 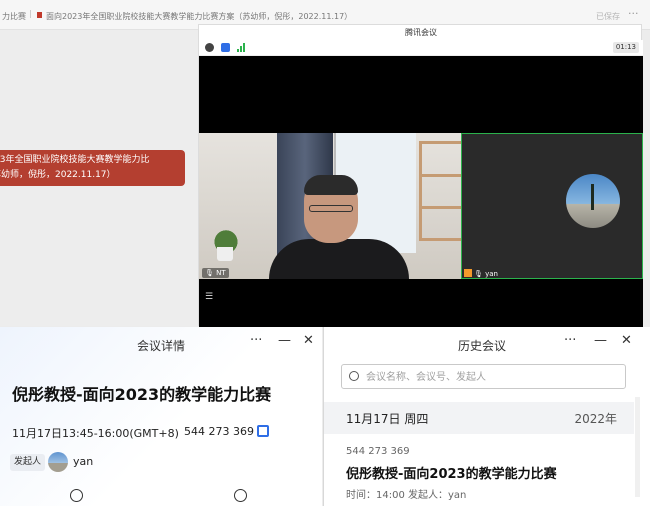 What do you see at coordinates (14, 16) in the screenshot?
I see `breadcrumb: 力比赛` at bounding box center [14, 16].